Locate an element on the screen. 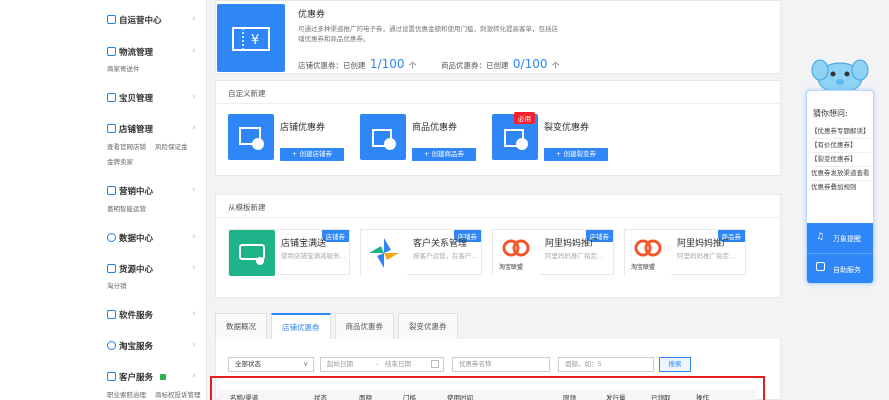 This screenshot has height=400, width=889. truck-gift-icon is located at coordinates (252, 253).